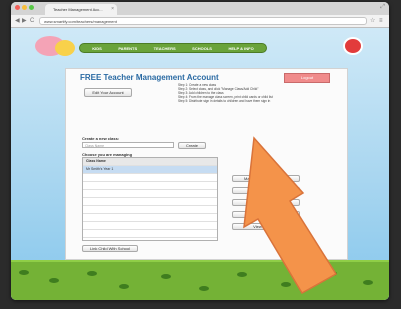  I want to click on maximize-window-icon, so click(31, 7).